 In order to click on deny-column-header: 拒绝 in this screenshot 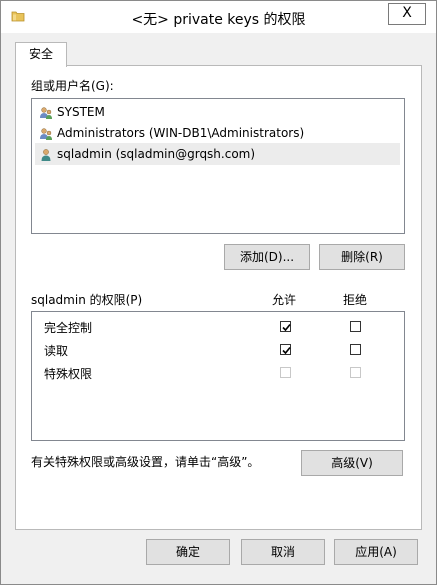, I will do `click(355, 300)`.